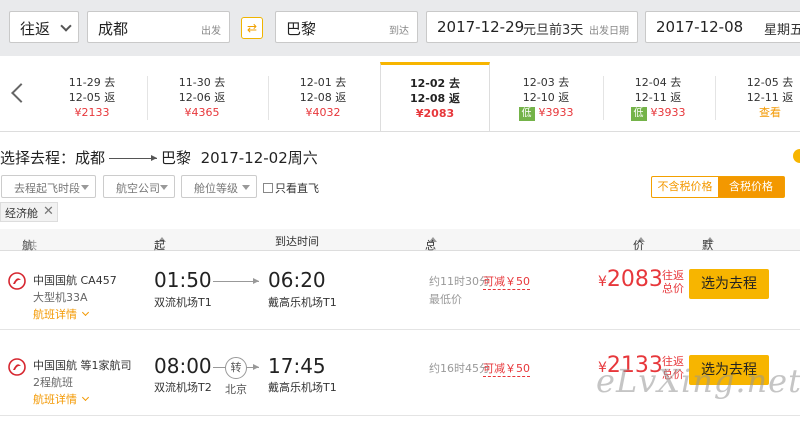 The height and width of the screenshot is (423, 800). I want to click on date-option-0: 11-29 去 12-05 返 ¥2133, so click(92, 98).